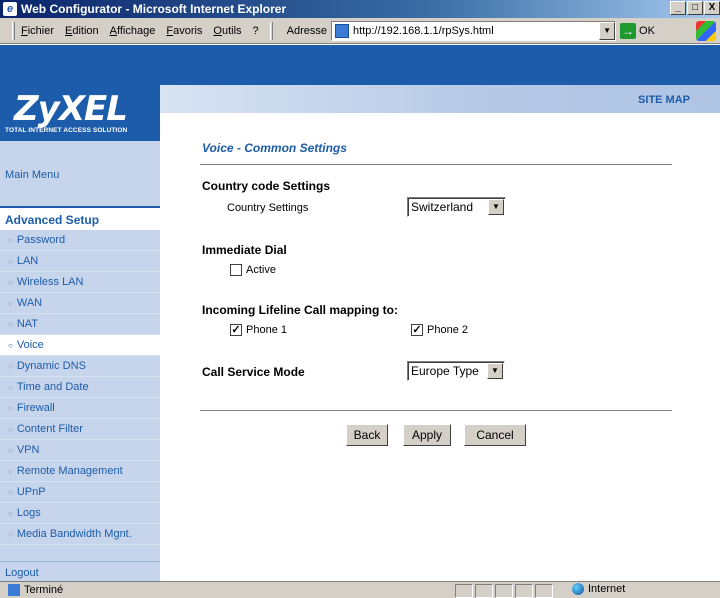 The width and height of the screenshot is (720, 598). Describe the element at coordinates (52, 387) in the screenshot. I see `sidebar-item-label: Time and Date` at that location.